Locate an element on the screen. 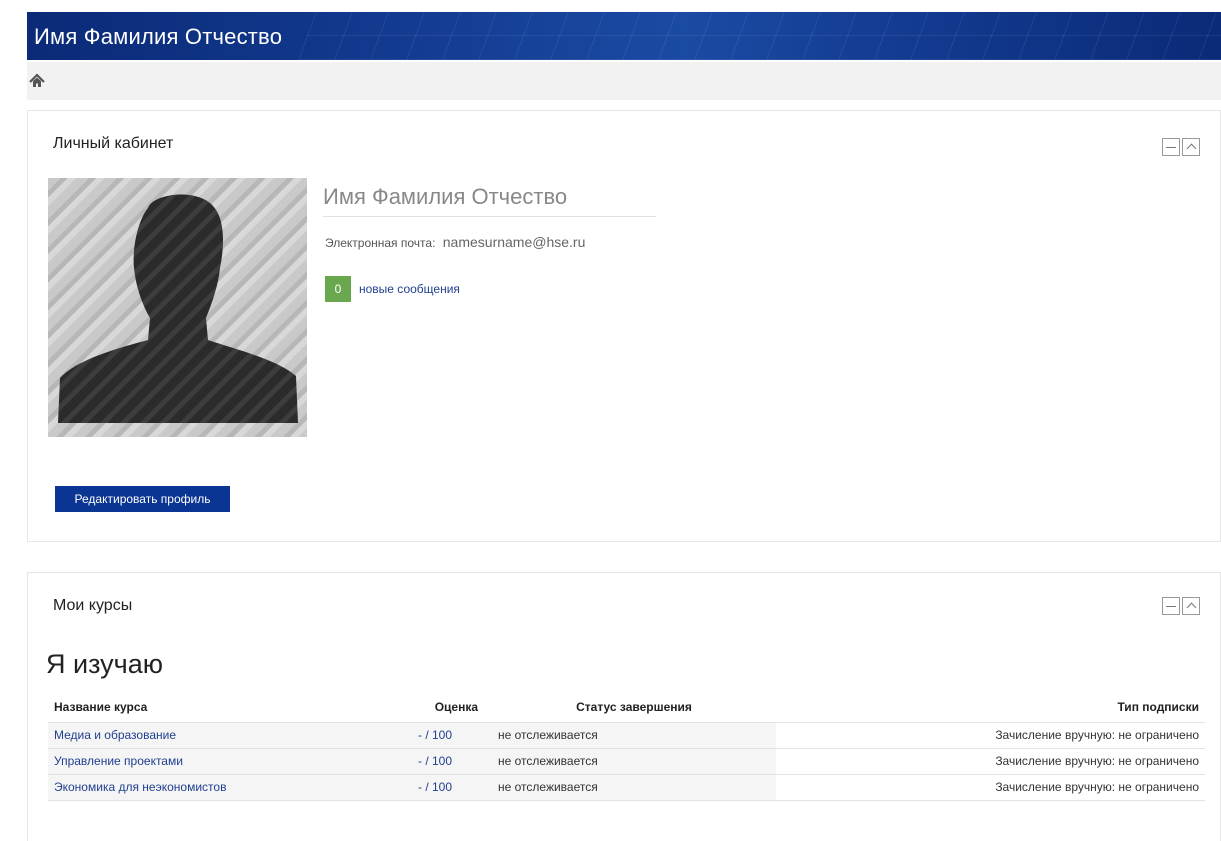 The height and width of the screenshot is (841, 1221). breadcrumb-bar is located at coordinates (624, 81).